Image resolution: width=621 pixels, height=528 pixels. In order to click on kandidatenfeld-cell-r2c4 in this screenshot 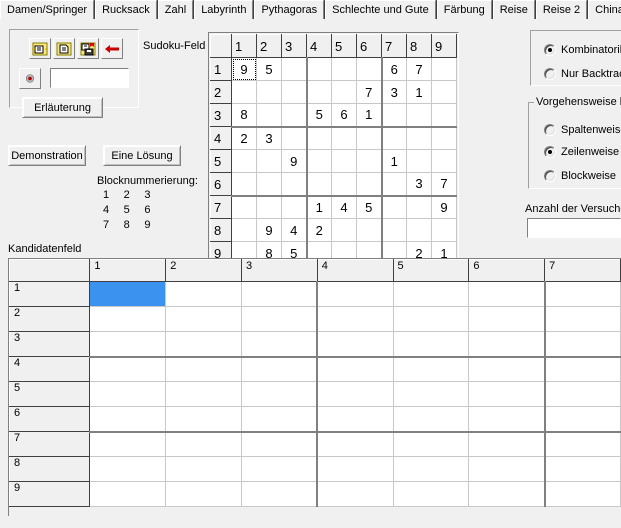, I will do `click(355, 319)`.